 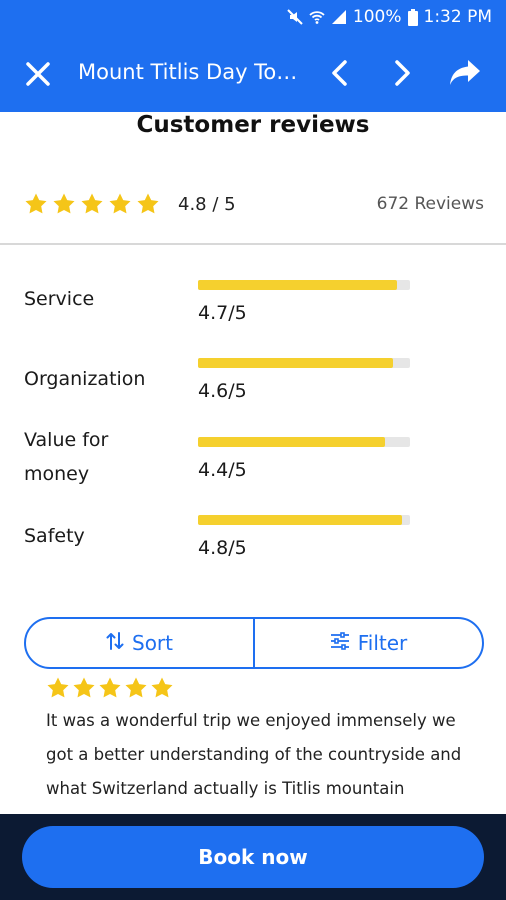 What do you see at coordinates (253, 125) in the screenshot?
I see `section-title: Customer reviews` at bounding box center [253, 125].